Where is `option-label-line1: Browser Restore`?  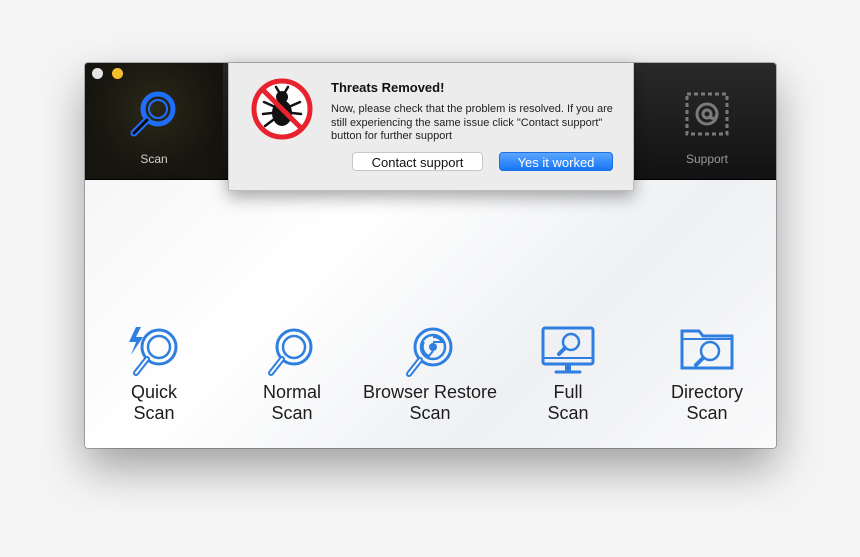 option-label-line1: Browser Restore is located at coordinates (430, 392).